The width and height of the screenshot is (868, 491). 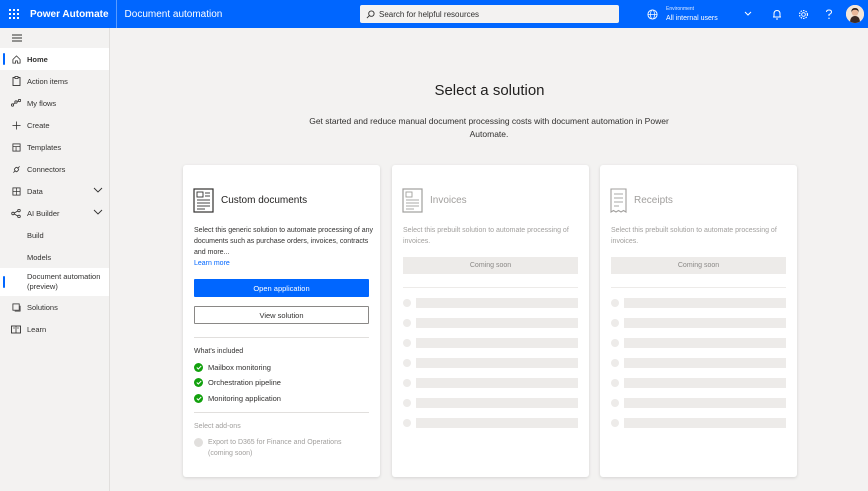 I want to click on included-item: Orchestration pipeline, so click(x=237, y=382).